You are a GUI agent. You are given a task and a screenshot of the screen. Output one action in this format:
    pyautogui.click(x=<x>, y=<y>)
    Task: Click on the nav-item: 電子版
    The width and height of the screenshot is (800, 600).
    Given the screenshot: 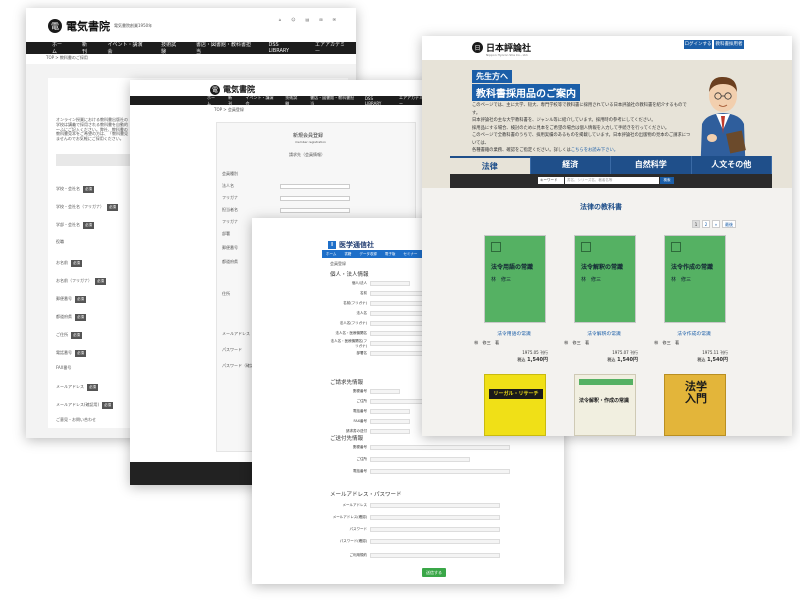 What is the action you would take?
    pyautogui.click(x=390, y=254)
    